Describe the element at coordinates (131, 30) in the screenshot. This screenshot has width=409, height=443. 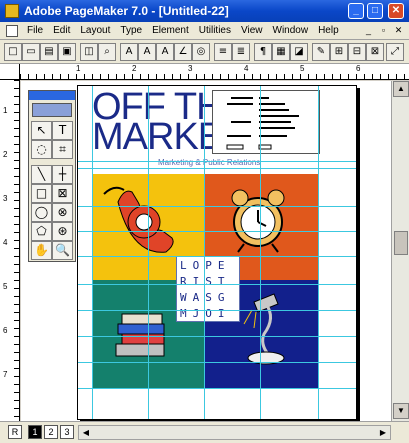
I see `menu-type: Type` at that location.